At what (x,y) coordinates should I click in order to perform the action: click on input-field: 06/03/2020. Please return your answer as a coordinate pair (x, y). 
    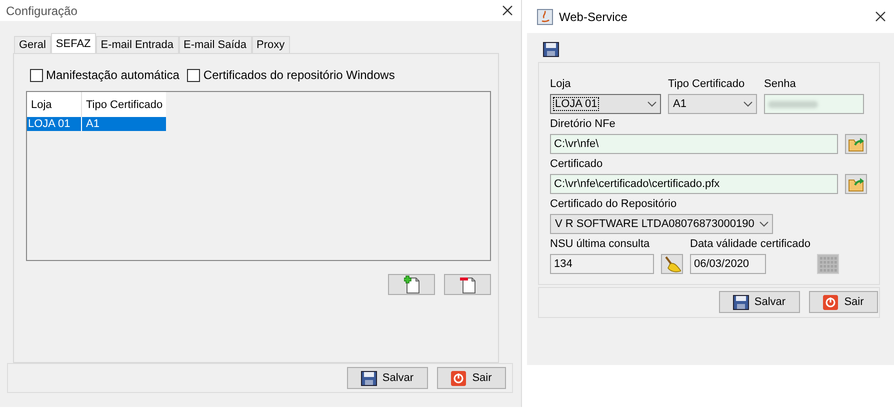
    Looking at the image, I should click on (728, 264).